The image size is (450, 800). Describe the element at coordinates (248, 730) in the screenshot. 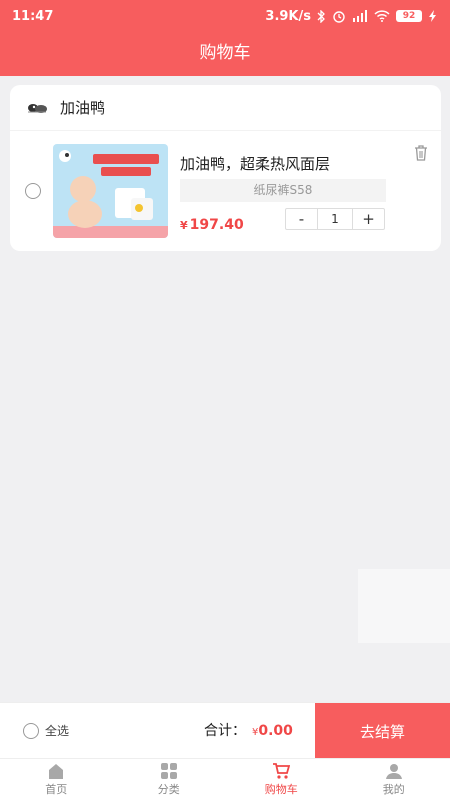

I see `total-summary: 合计： ¥ 0.00` at that location.